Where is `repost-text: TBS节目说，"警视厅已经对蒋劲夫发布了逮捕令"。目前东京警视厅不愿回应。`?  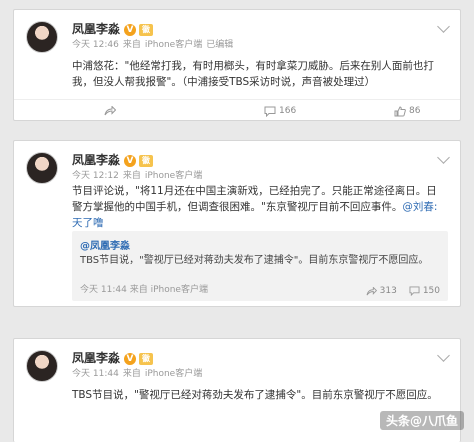 repost-text: TBS节目说，"警视厅已经对蒋劲夫发布了逮捕令"。目前东京警视厅不愿回应。 is located at coordinates (254, 260).